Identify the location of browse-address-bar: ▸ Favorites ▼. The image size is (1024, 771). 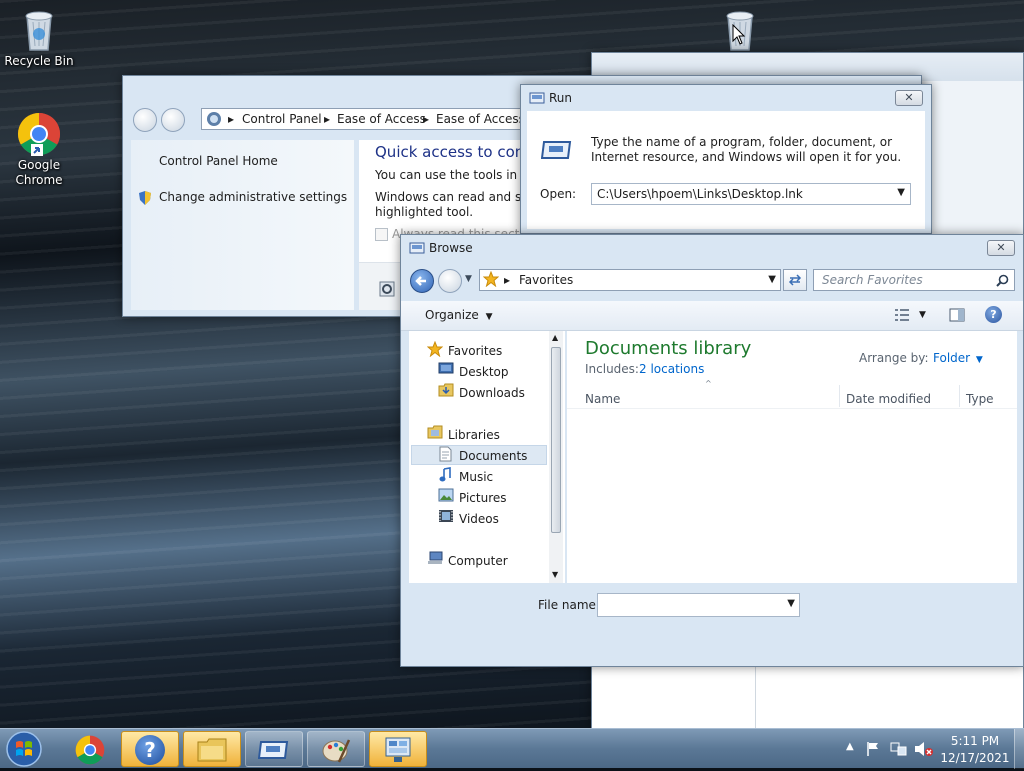
(630, 280).